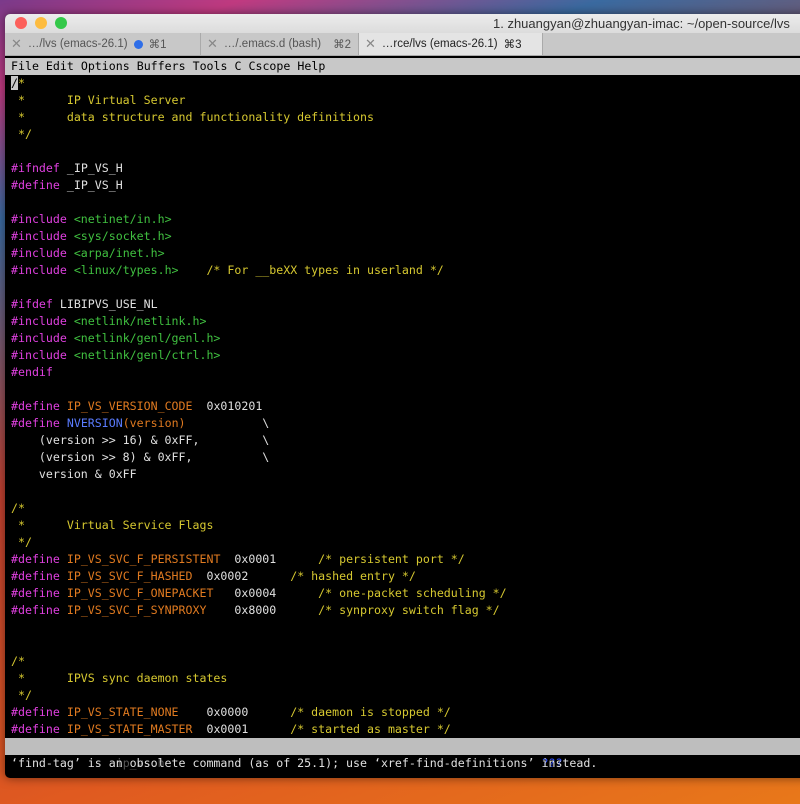 This screenshot has width=800, height=804. Describe the element at coordinates (234, 712) in the screenshot. I see `code-token: 0x0000` at that location.